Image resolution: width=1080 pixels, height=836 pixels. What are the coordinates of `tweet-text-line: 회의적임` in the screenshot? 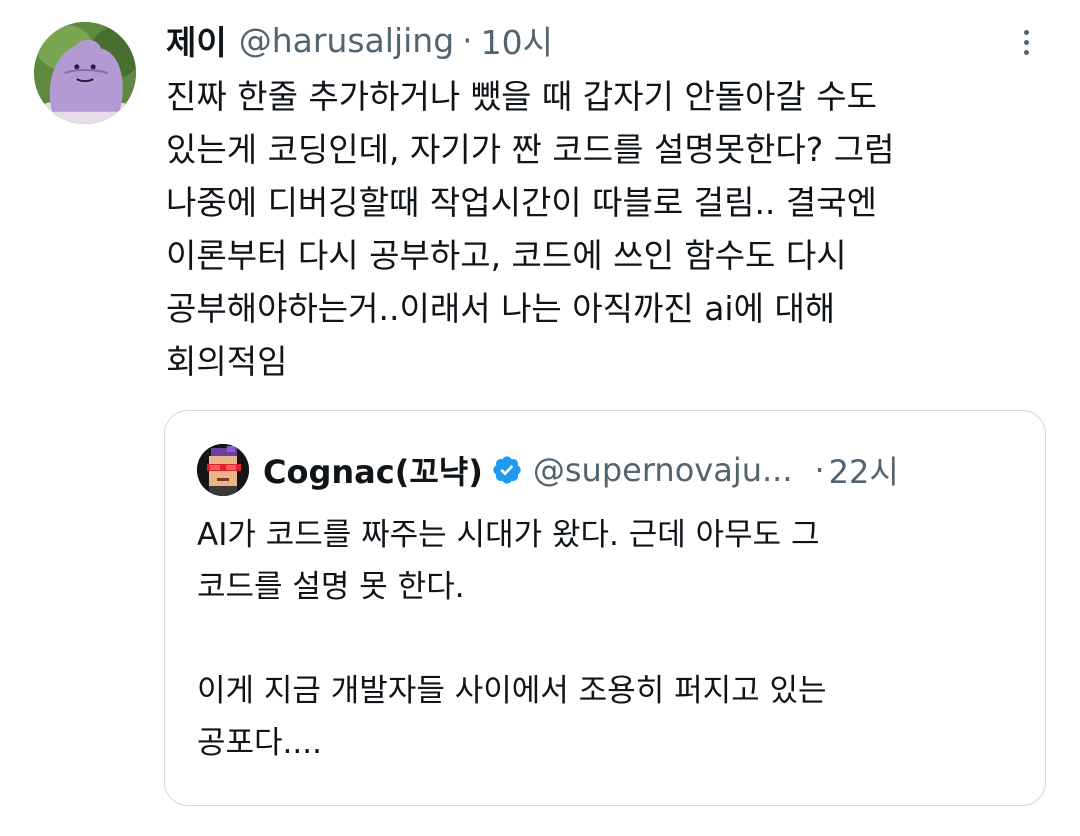 It's located at (227, 361).